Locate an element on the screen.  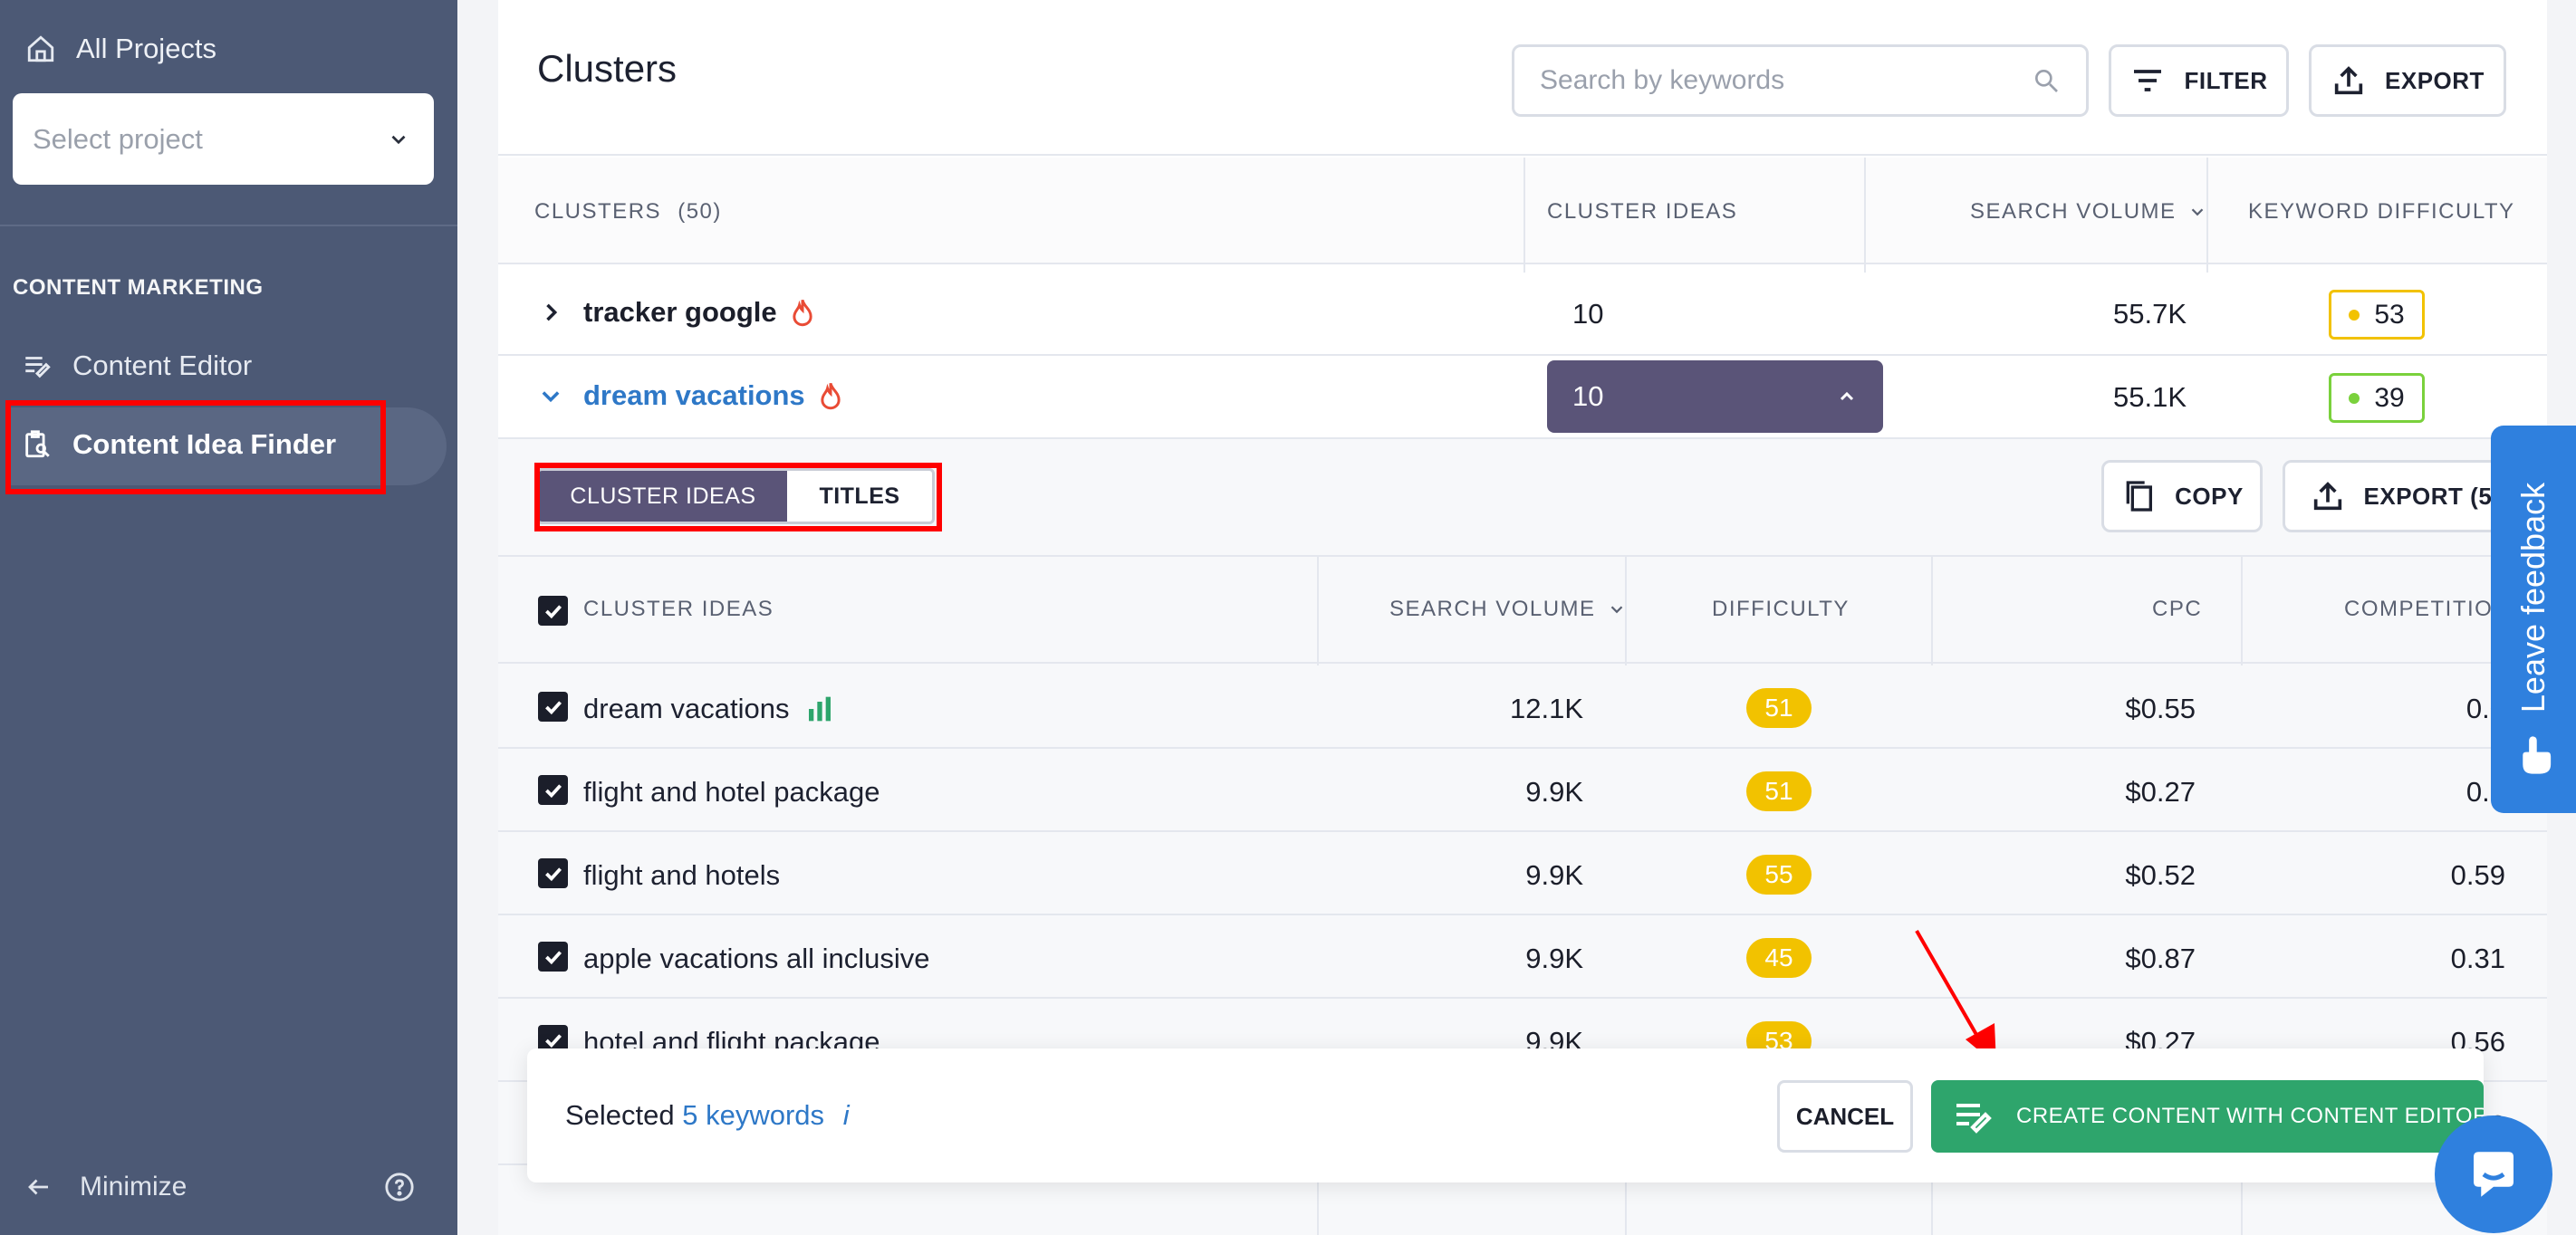
difficulty-value: 53 is located at coordinates (2389, 314).